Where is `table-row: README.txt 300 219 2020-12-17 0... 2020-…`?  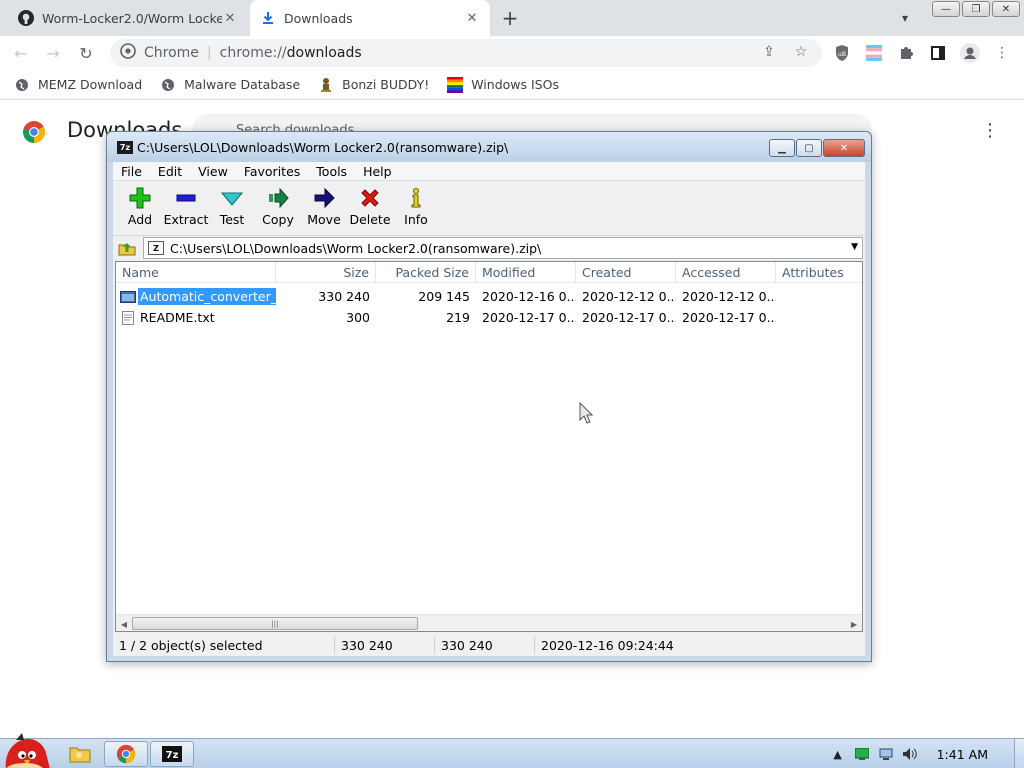
table-row: README.txt 300 219 2020-12-17 0... 2020-… is located at coordinates (489, 317).